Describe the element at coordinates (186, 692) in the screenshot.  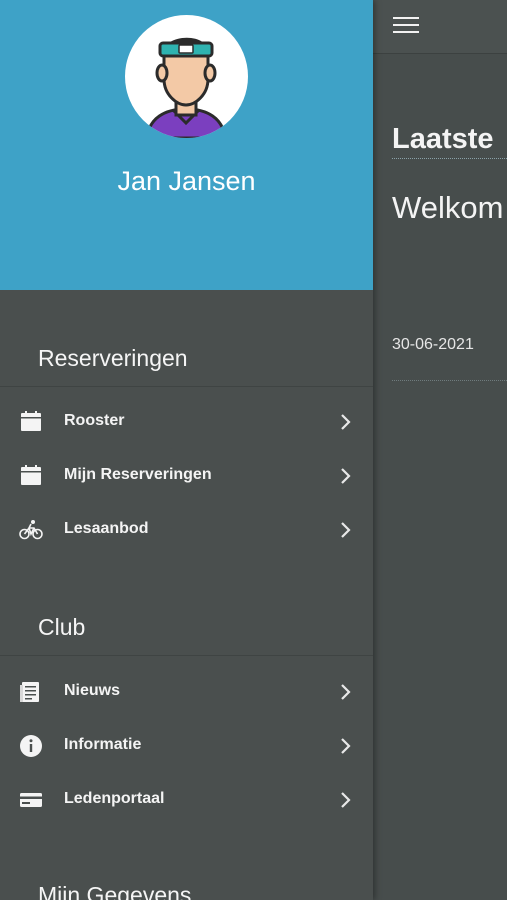
I see `menu-item-nieuws: Nieuws` at that location.